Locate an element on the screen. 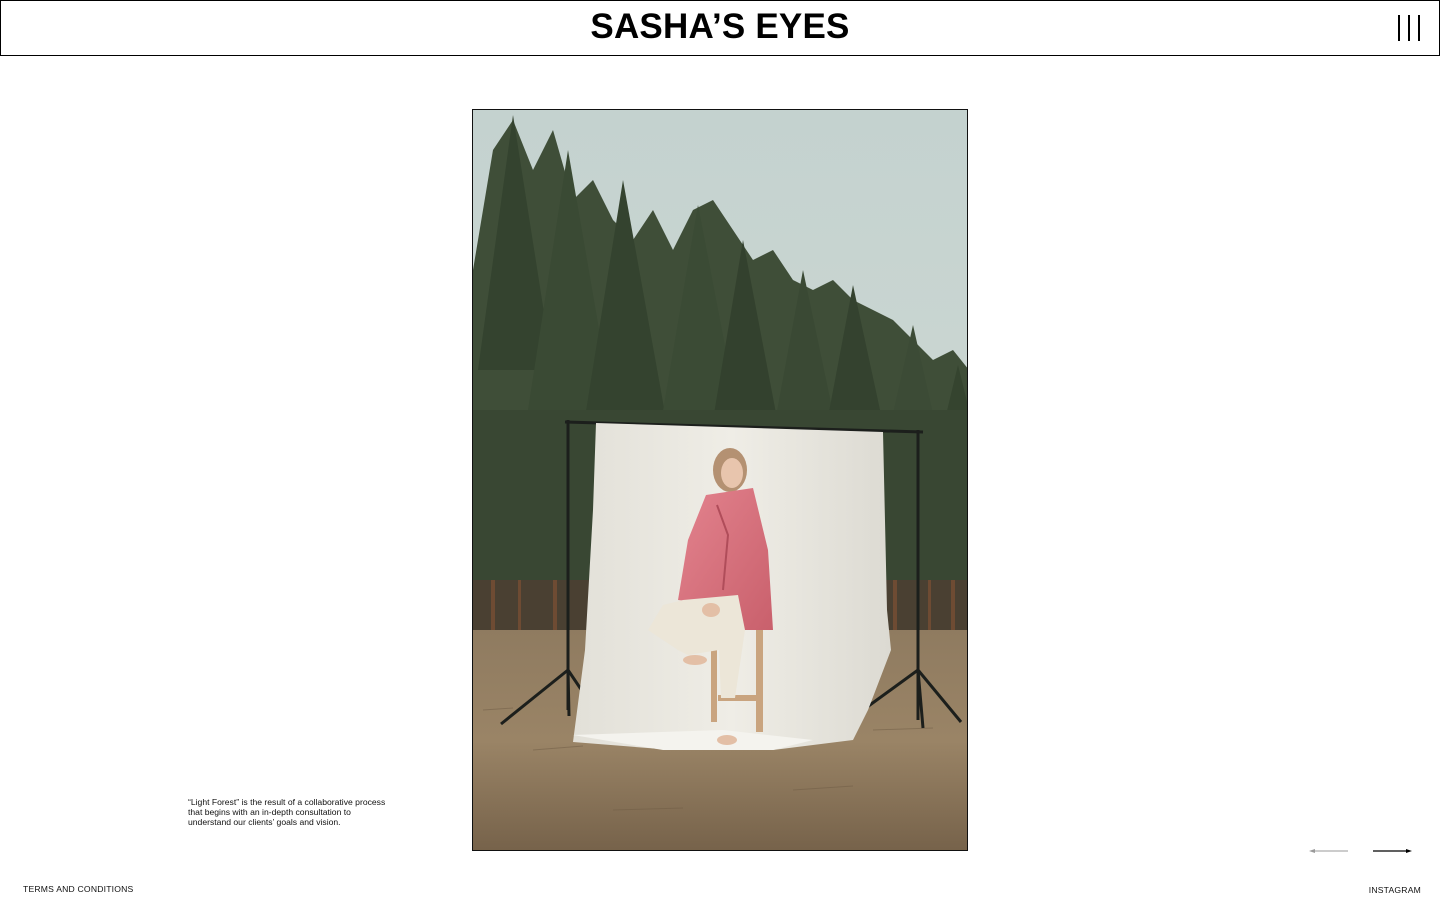 The image size is (1440, 903). site-header: SASHA’S EYES is located at coordinates (720, 28).